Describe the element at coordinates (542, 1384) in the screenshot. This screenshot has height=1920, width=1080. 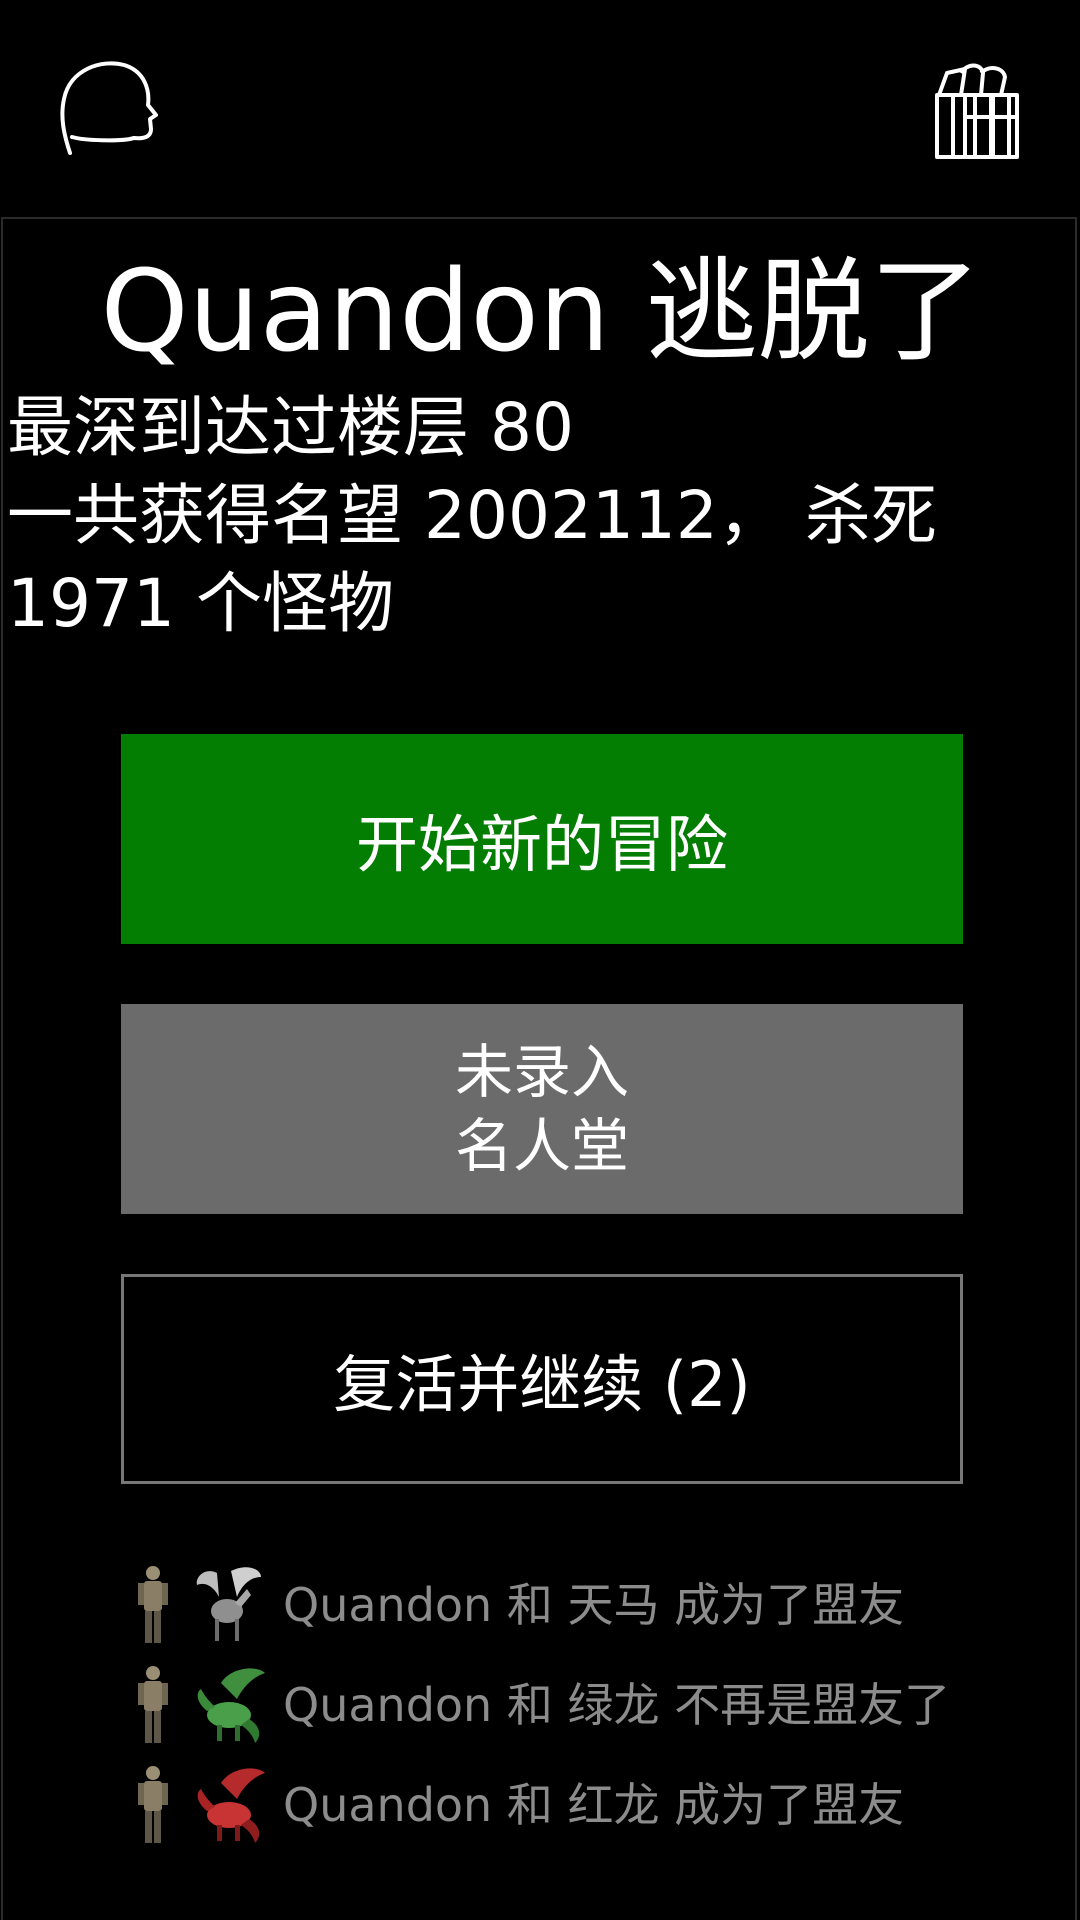
I see `revive-continue-label: 复活并继续 (2)` at that location.